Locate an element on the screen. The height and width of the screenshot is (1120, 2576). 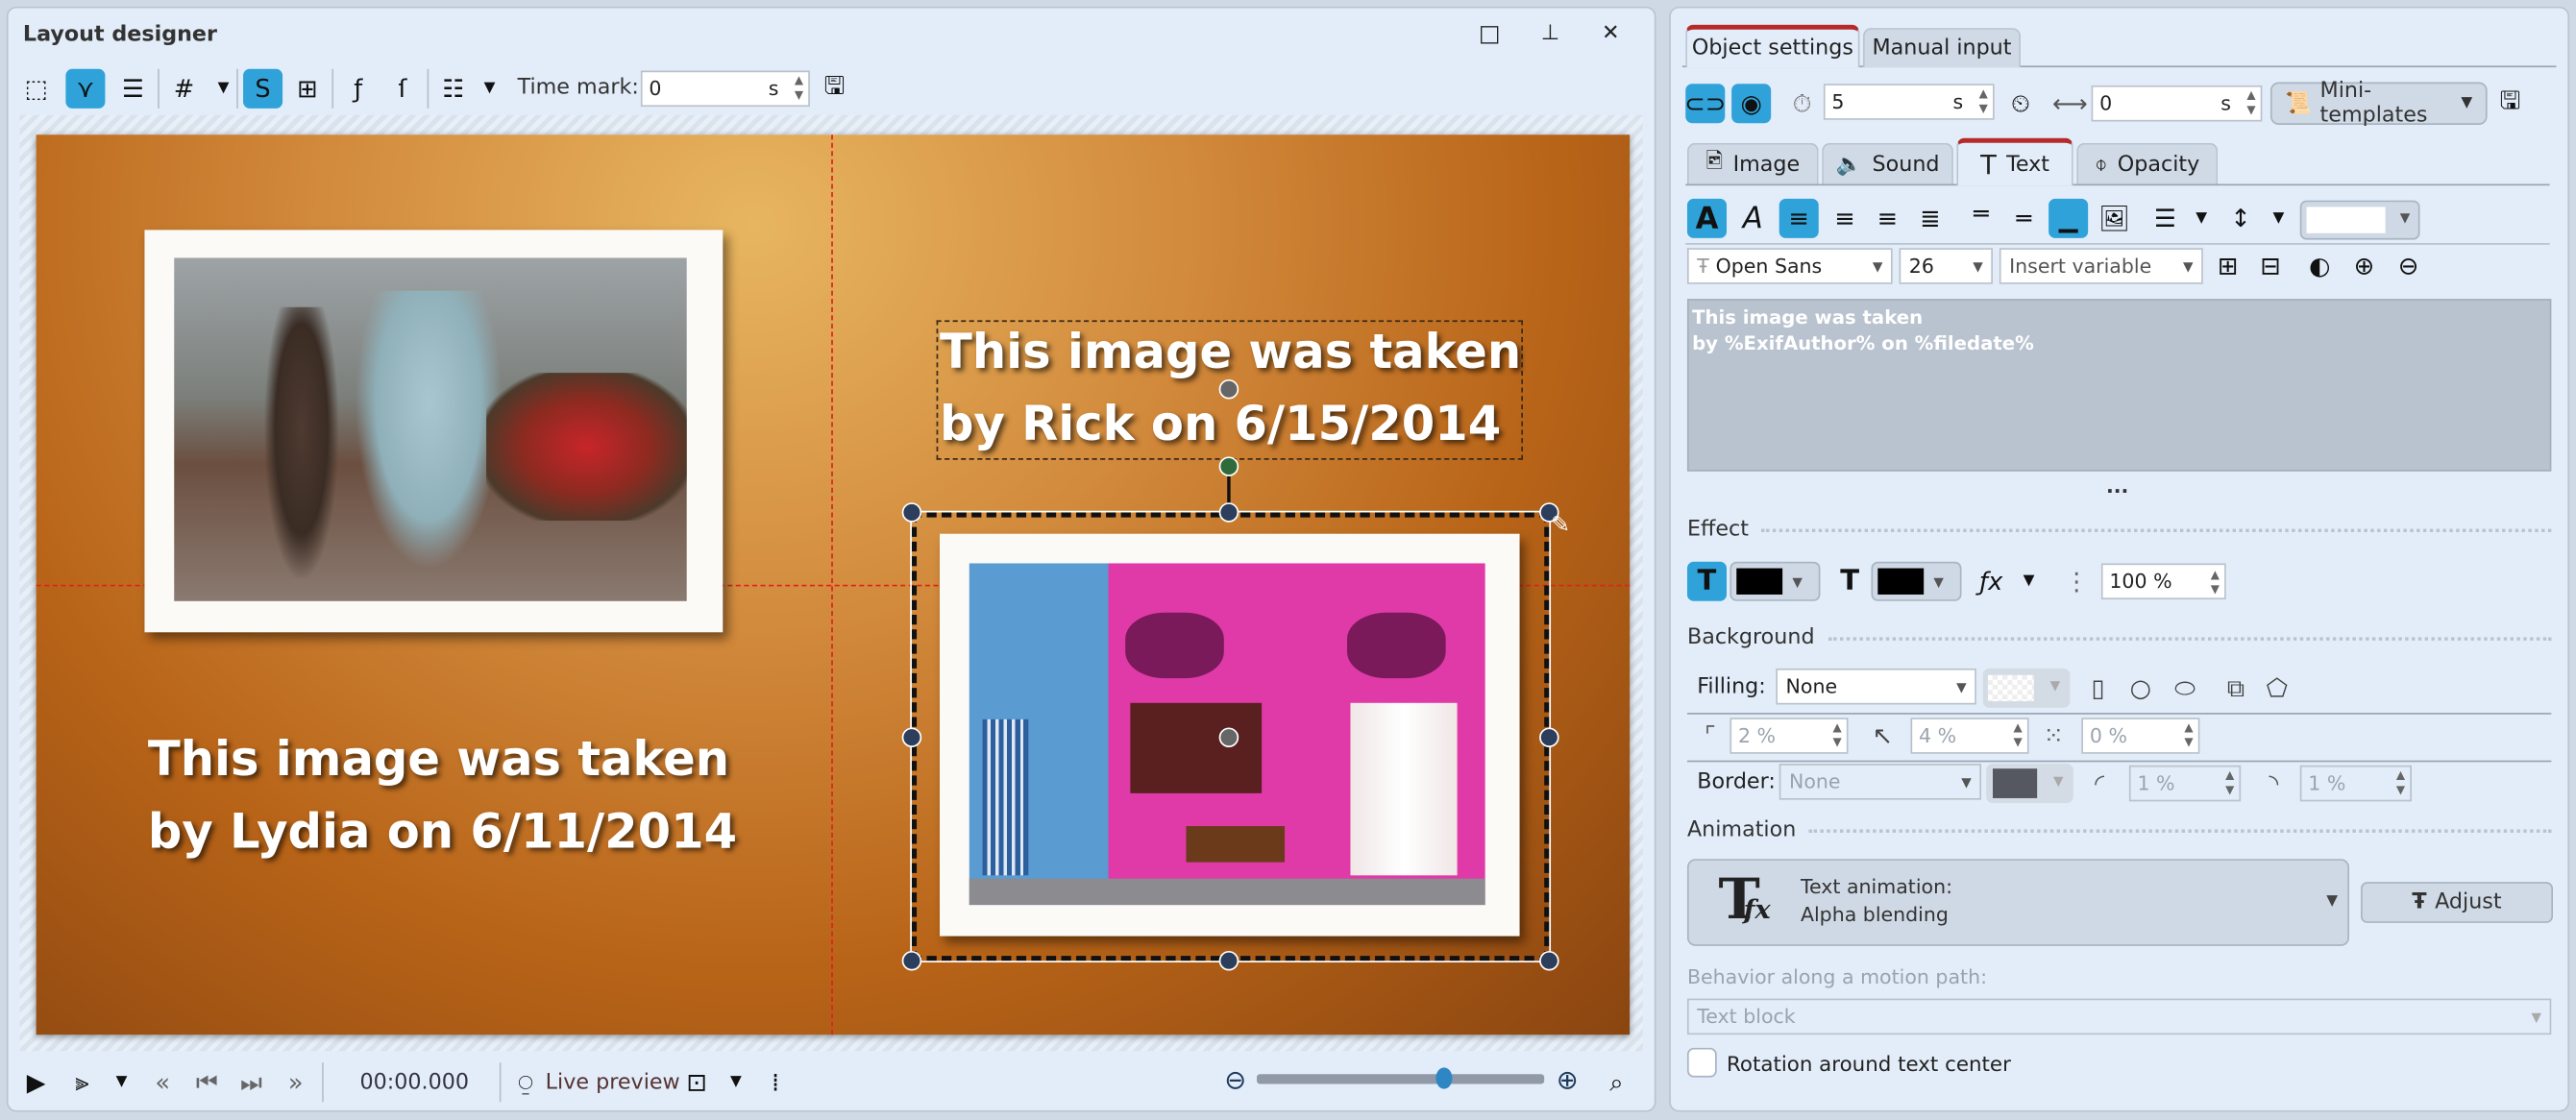
align-center-icon: ≡ is located at coordinates (1845, 218).